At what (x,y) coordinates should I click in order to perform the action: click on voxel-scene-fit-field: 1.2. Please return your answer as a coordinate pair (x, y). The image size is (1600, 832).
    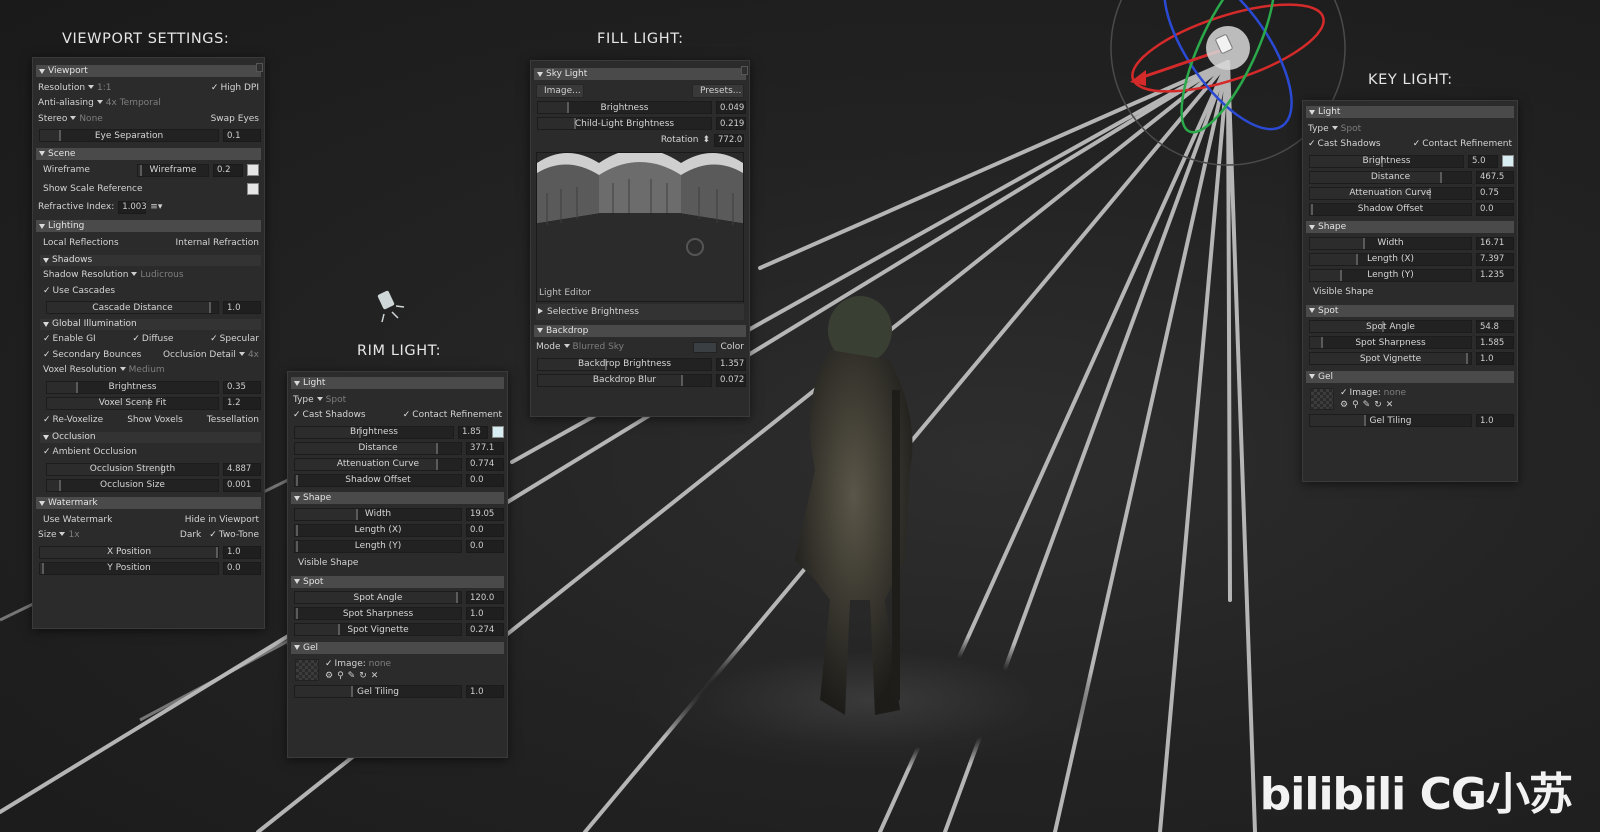
    Looking at the image, I should click on (242, 403).